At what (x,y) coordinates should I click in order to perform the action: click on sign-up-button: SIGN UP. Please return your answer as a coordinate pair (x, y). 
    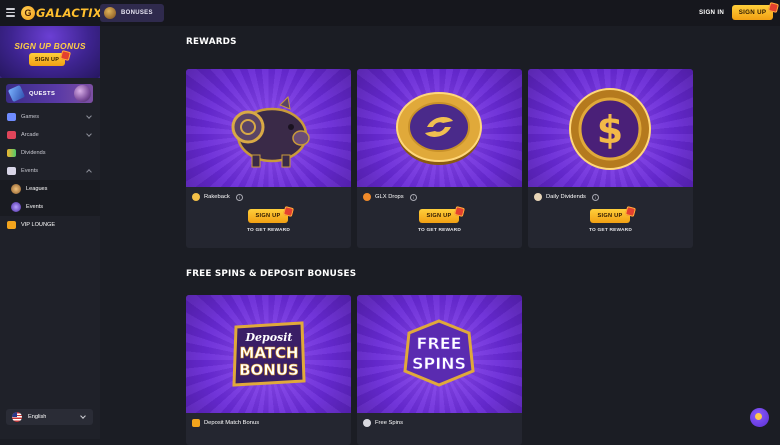
    Looking at the image, I should click on (756, 10).